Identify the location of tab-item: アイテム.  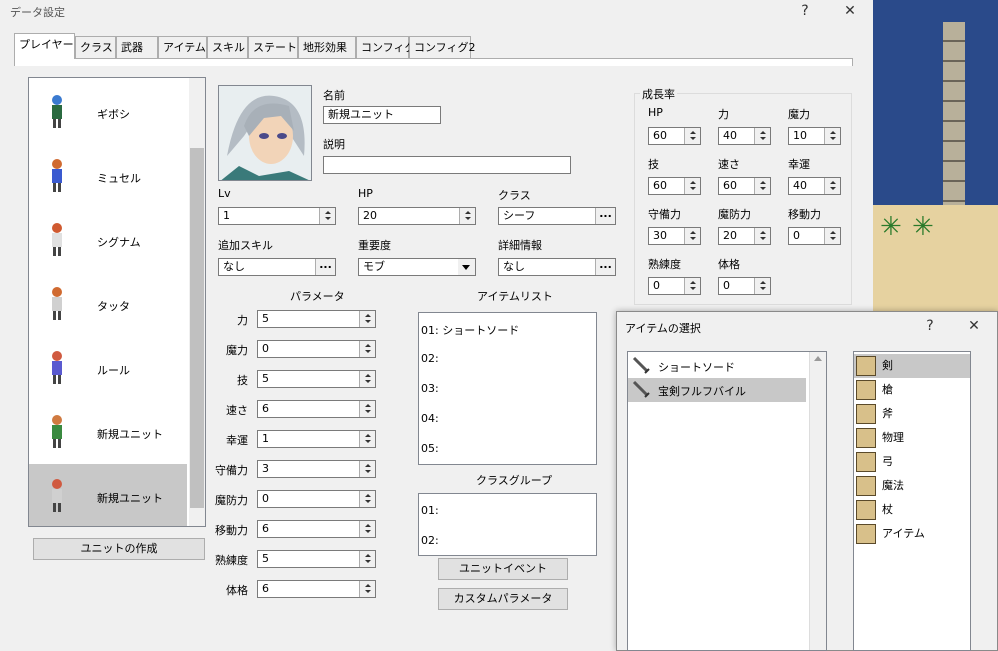
(182, 47).